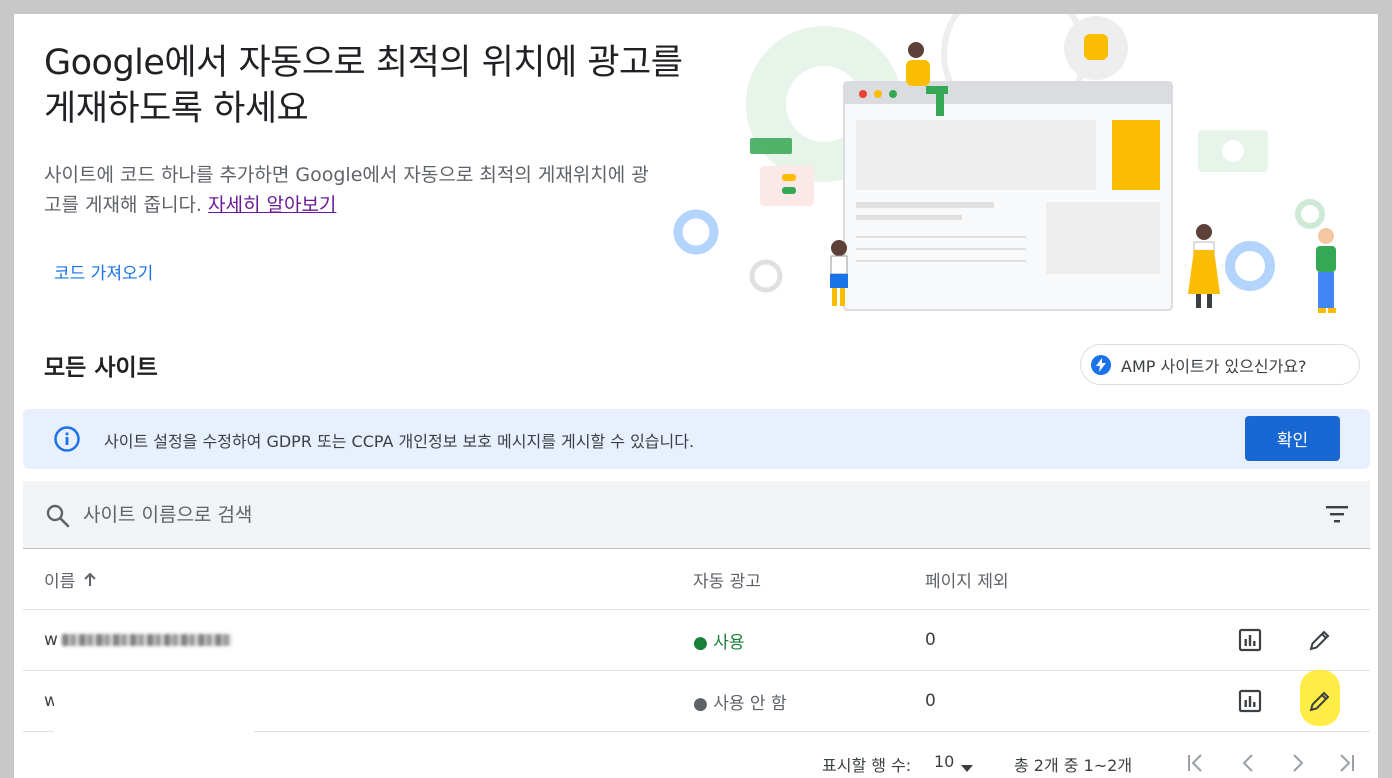 This screenshot has width=1392, height=778. What do you see at coordinates (1008, 196) in the screenshot?
I see `browser-window` at bounding box center [1008, 196].